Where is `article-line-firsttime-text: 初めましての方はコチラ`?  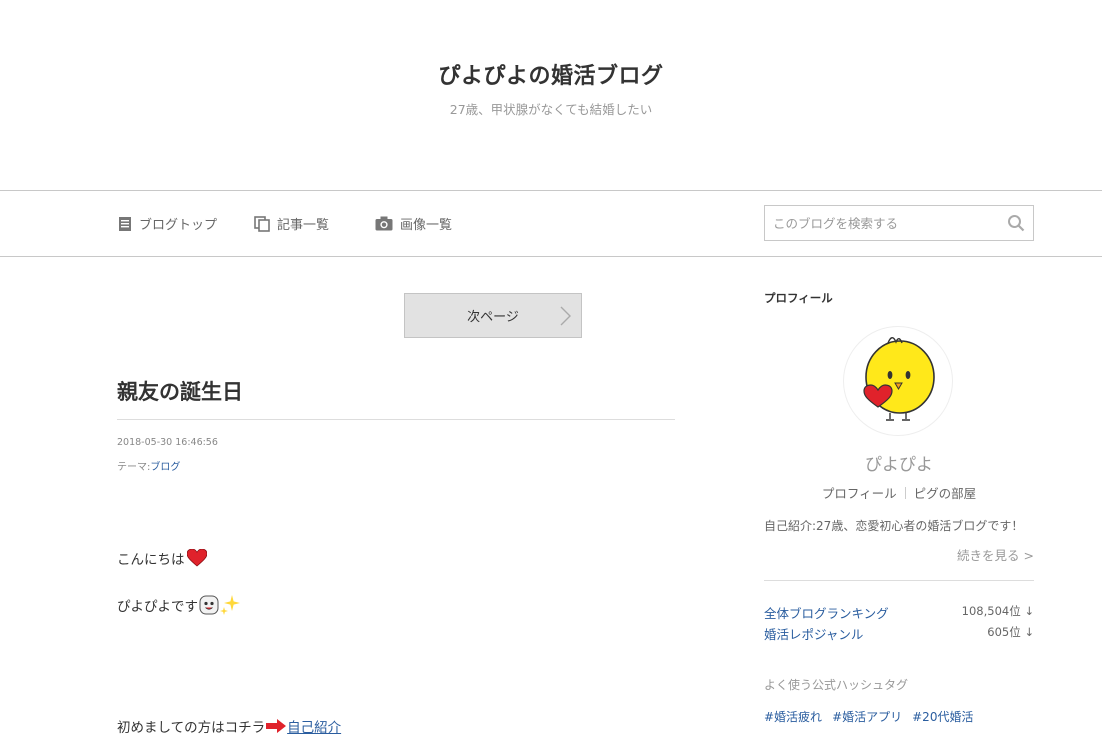
article-line-firsttime-text: 初めましての方はコチラ is located at coordinates (191, 728).